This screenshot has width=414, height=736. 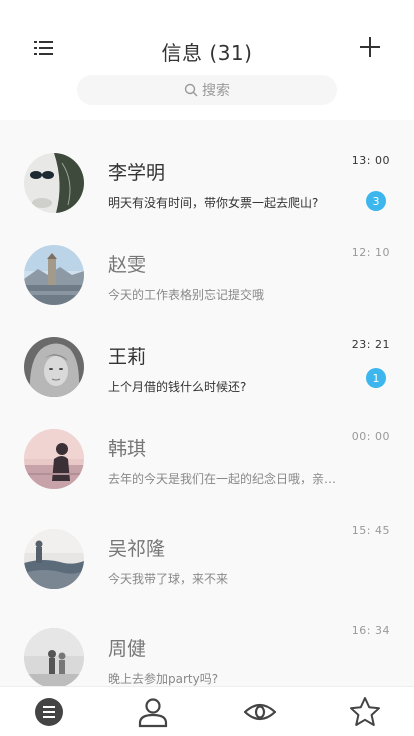 What do you see at coordinates (127, 449) in the screenshot?
I see `contact-name: 韩琪` at bounding box center [127, 449].